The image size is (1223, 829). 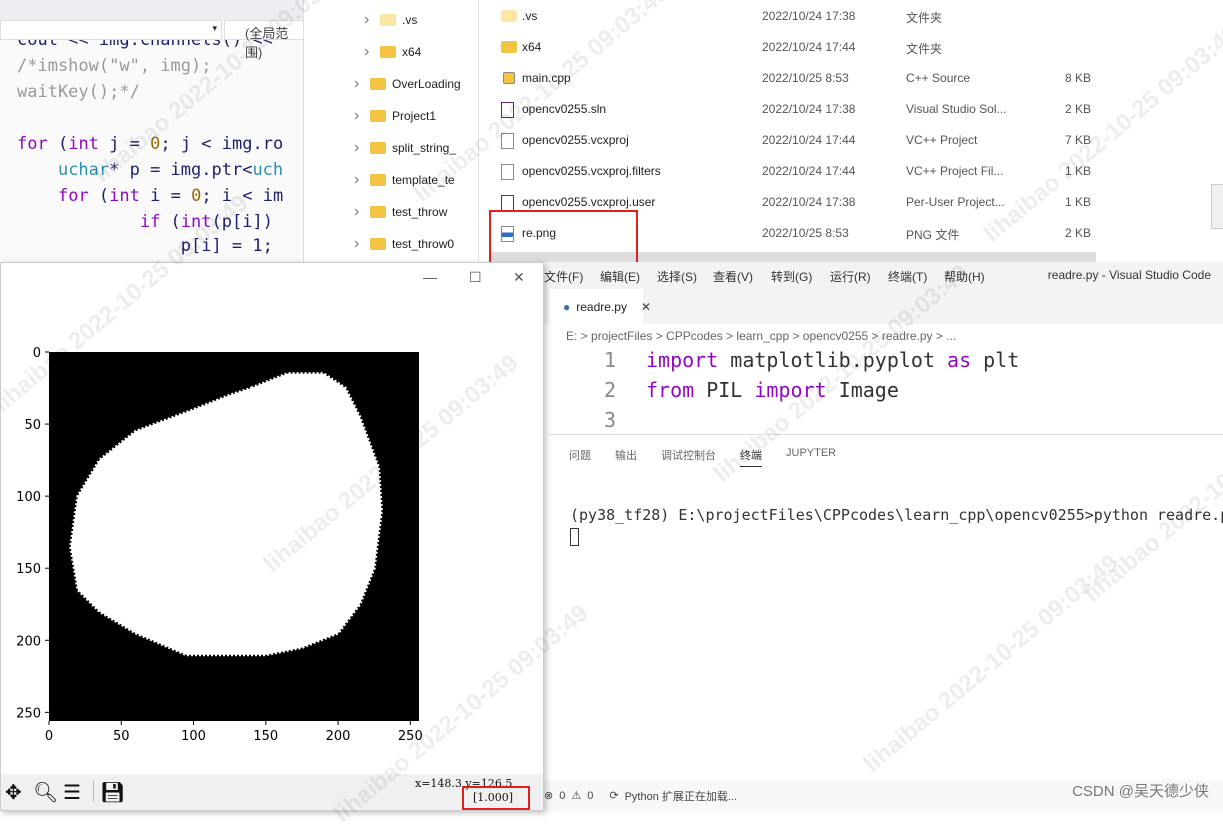 What do you see at coordinates (789, 16) in the screenshot?
I see `file-row: .vs 2022/10/24 17:38 文件夹` at bounding box center [789, 16].